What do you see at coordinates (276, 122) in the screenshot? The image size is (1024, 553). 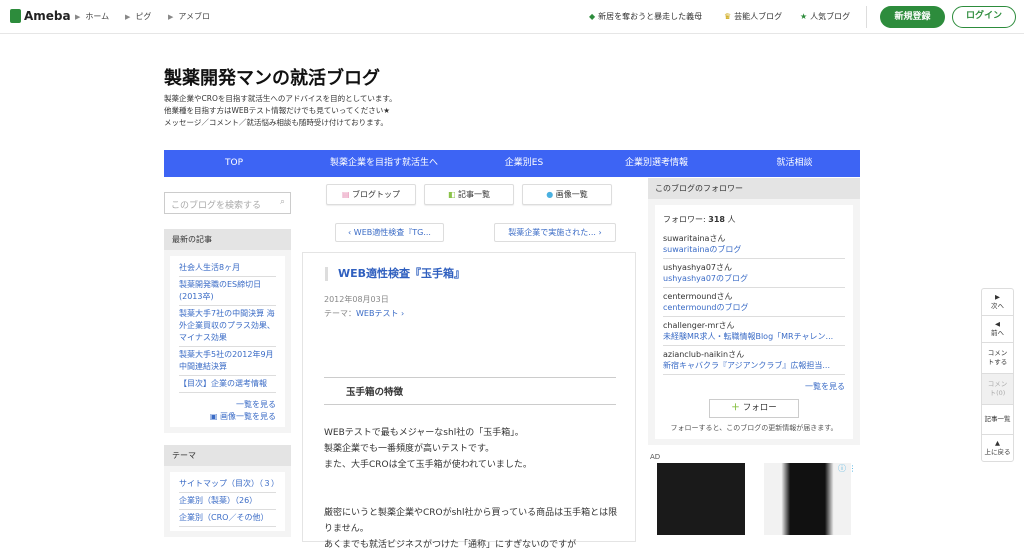 I see `description-line: メッセージ／コメント／就活悩み相談も随時受け付けております。` at bounding box center [276, 122].